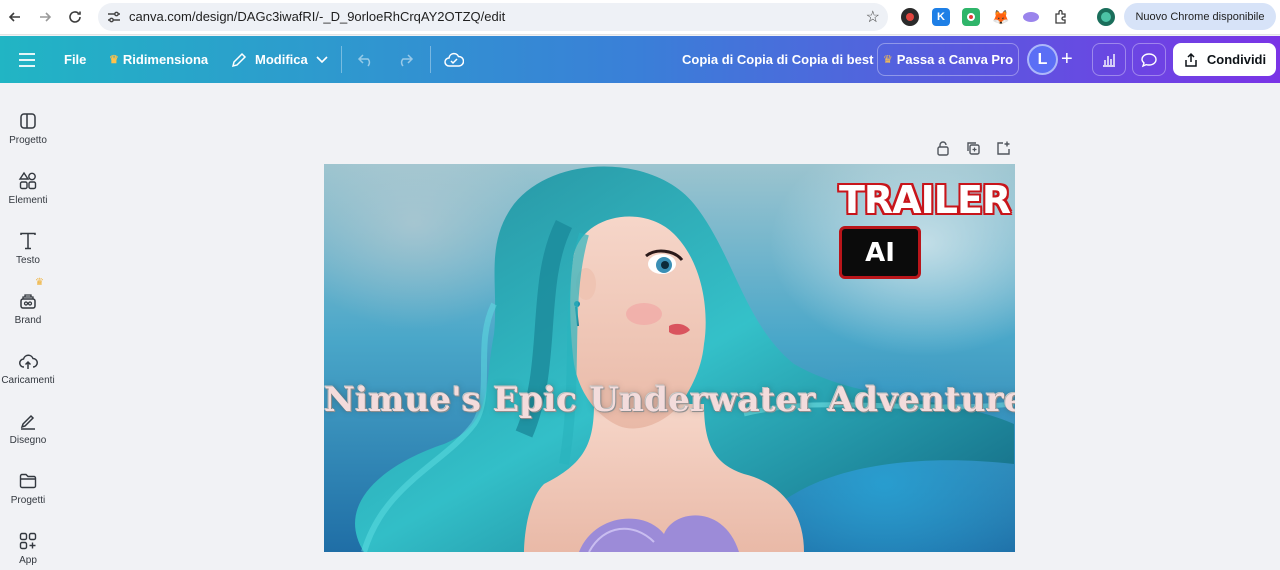 Image resolution: width=1280 pixels, height=570 pixels. I want to click on pencil-icon, so click(239, 59).